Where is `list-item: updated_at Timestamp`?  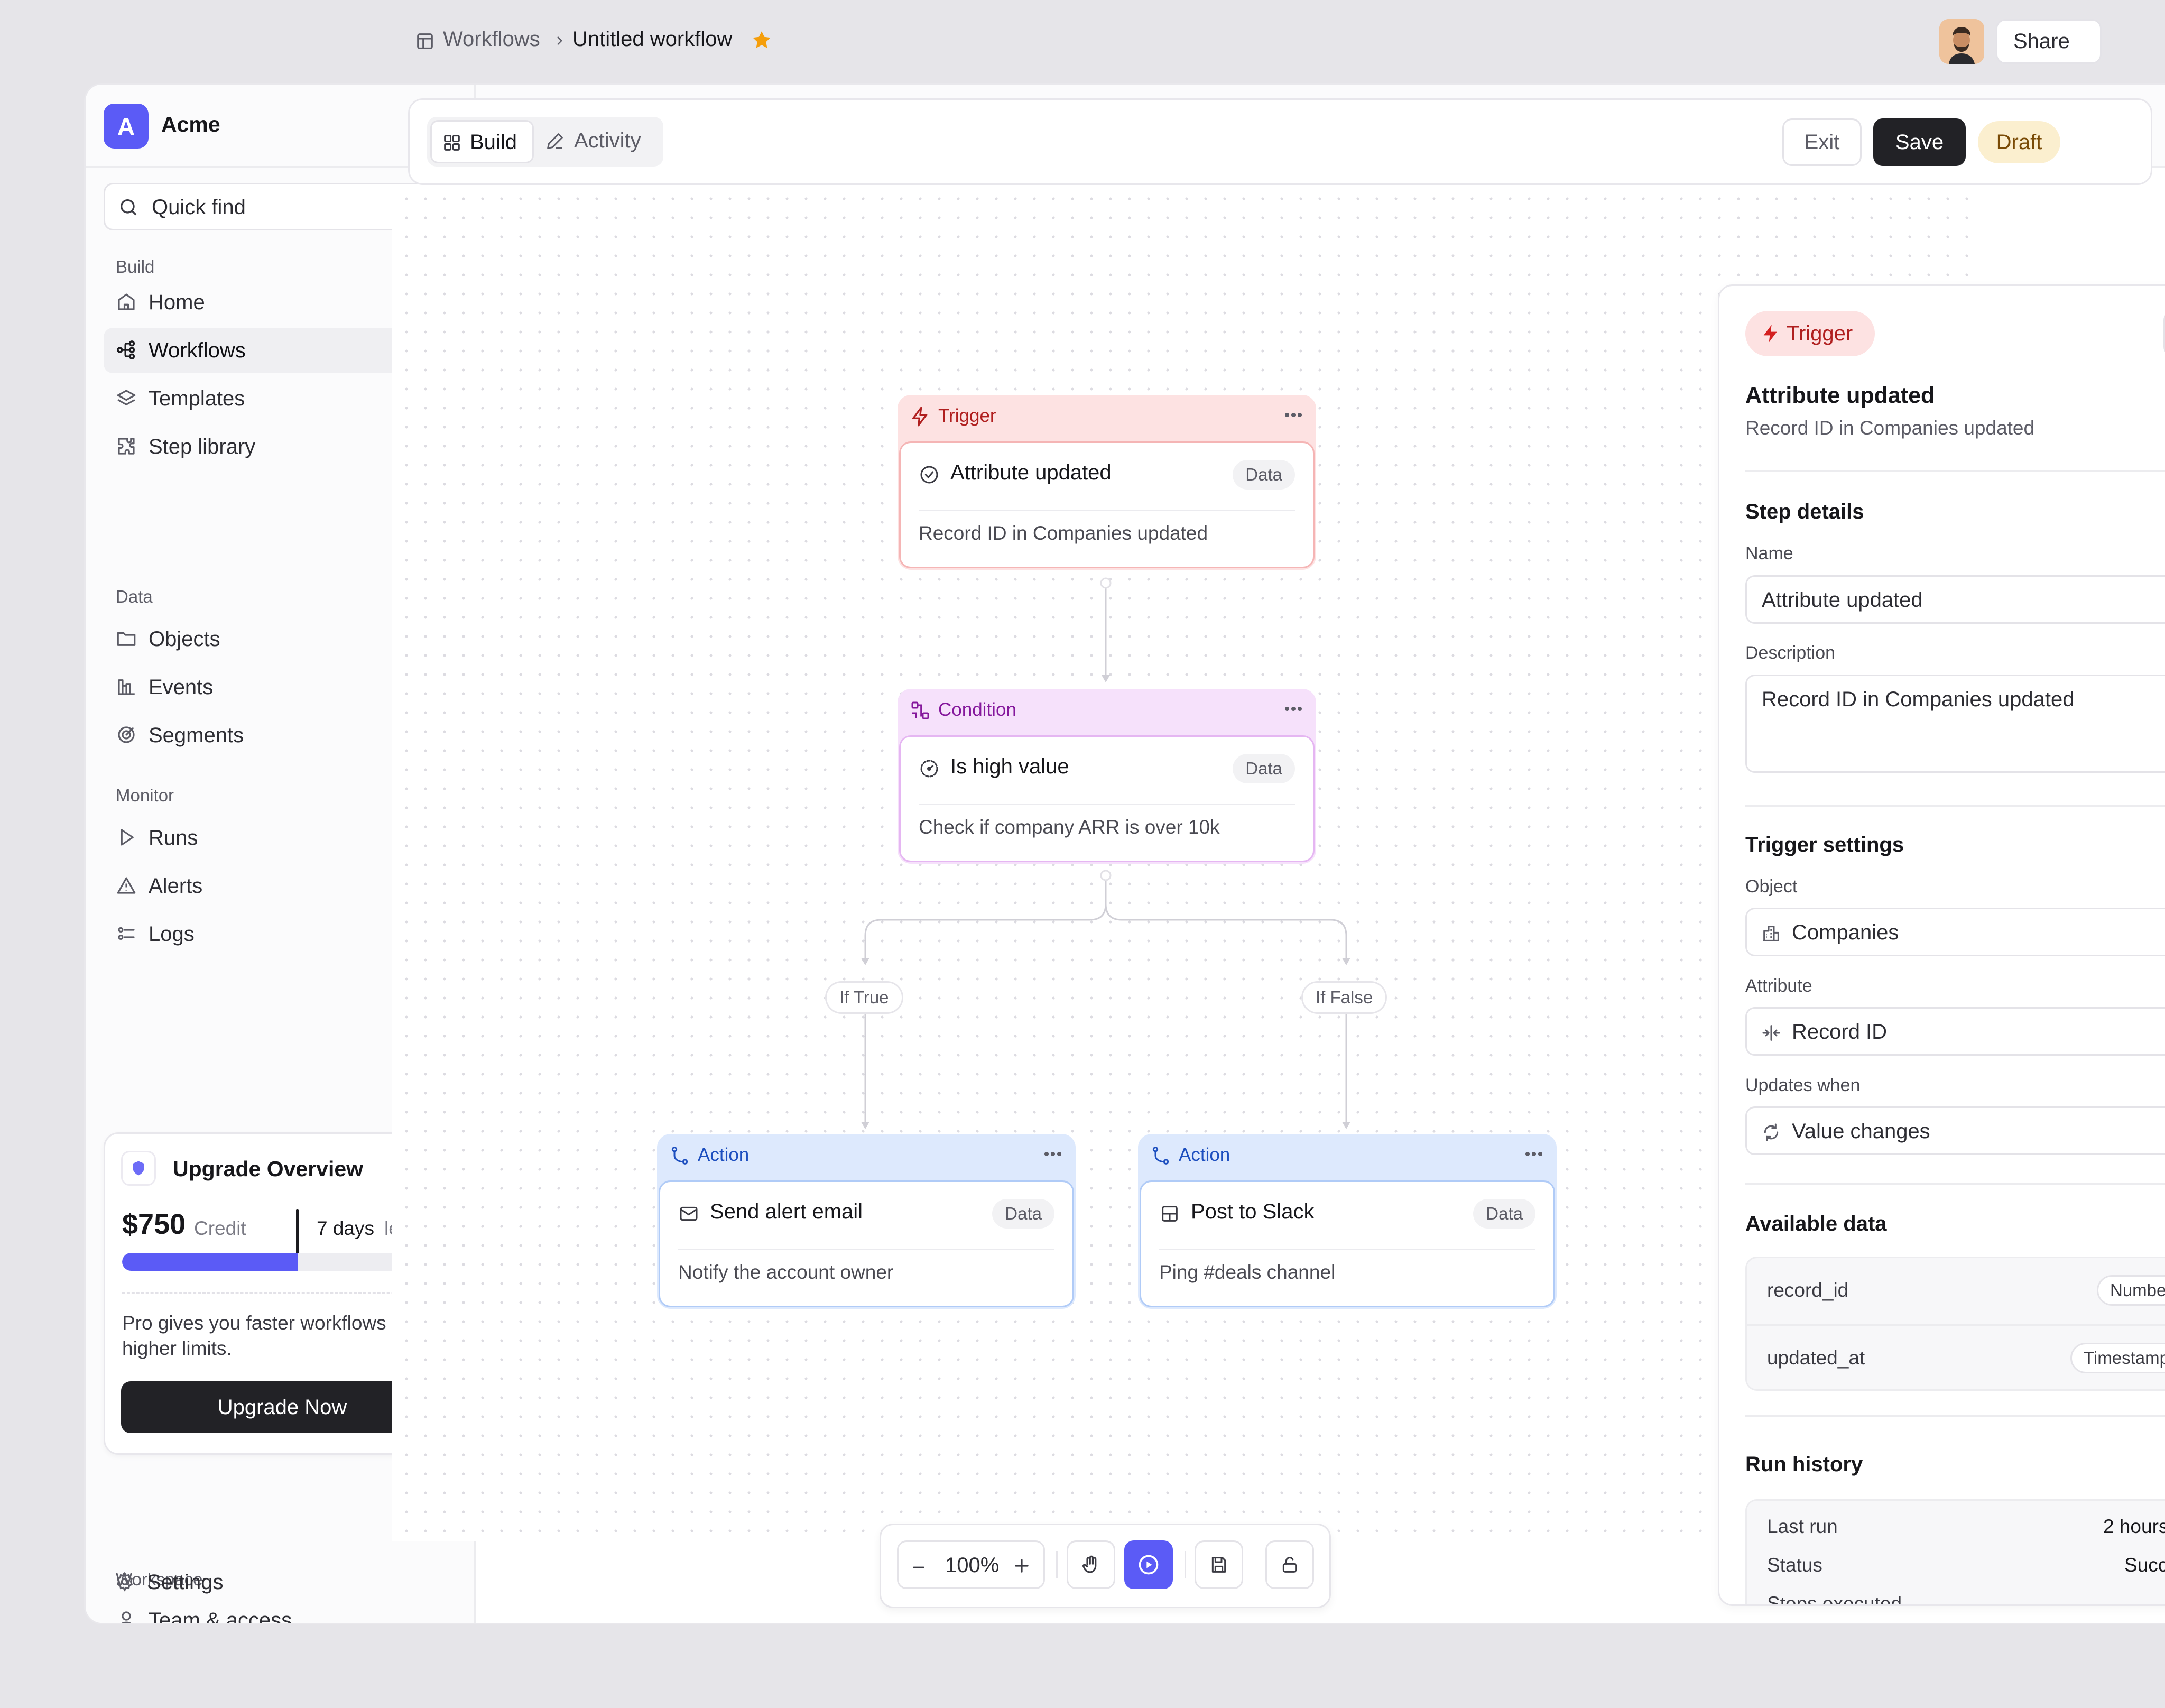 list-item: updated_at Timestamp is located at coordinates (1956, 1357).